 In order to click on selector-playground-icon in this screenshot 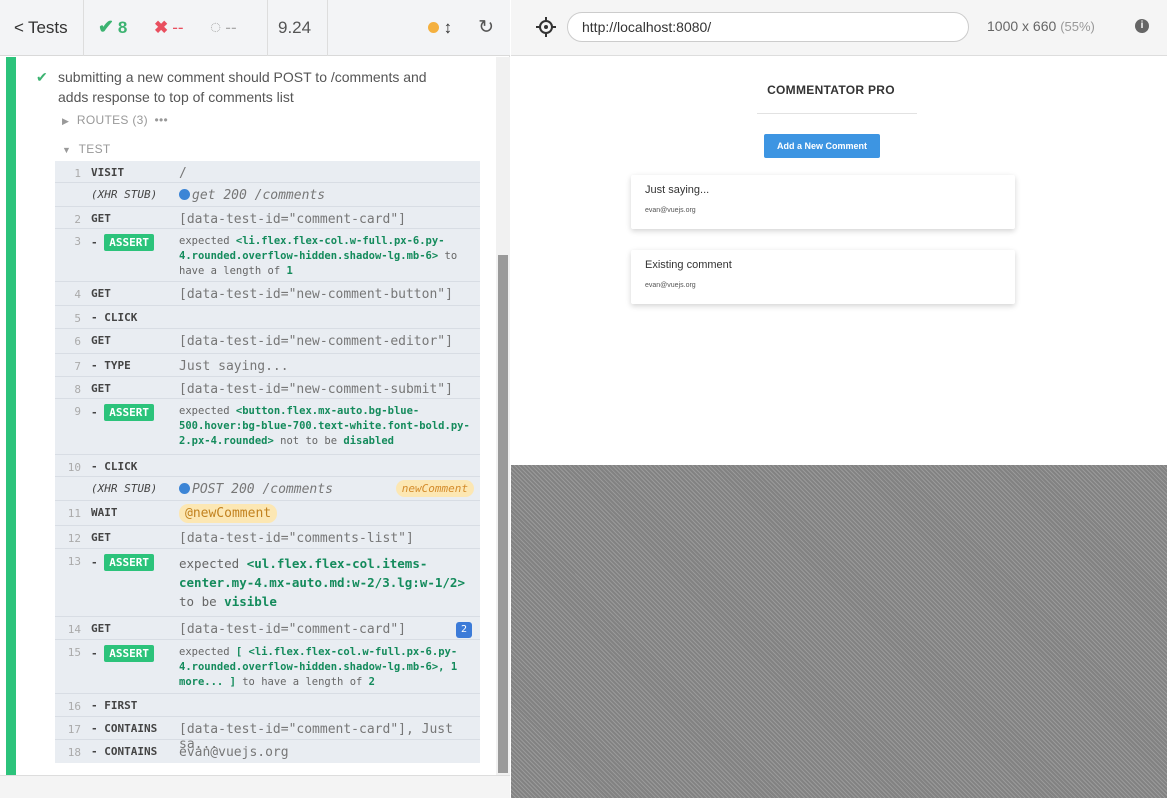, I will do `click(546, 27)`.